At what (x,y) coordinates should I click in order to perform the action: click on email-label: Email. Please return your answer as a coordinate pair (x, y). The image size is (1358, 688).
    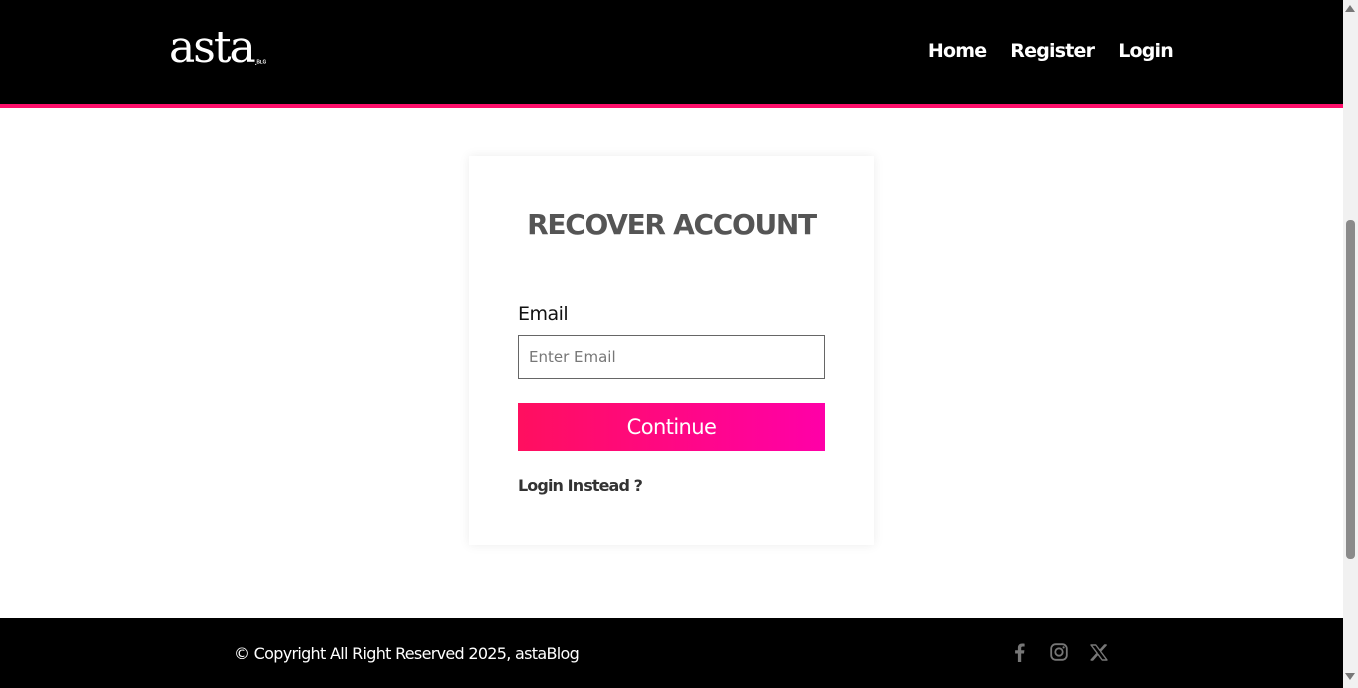
    Looking at the image, I should click on (543, 314).